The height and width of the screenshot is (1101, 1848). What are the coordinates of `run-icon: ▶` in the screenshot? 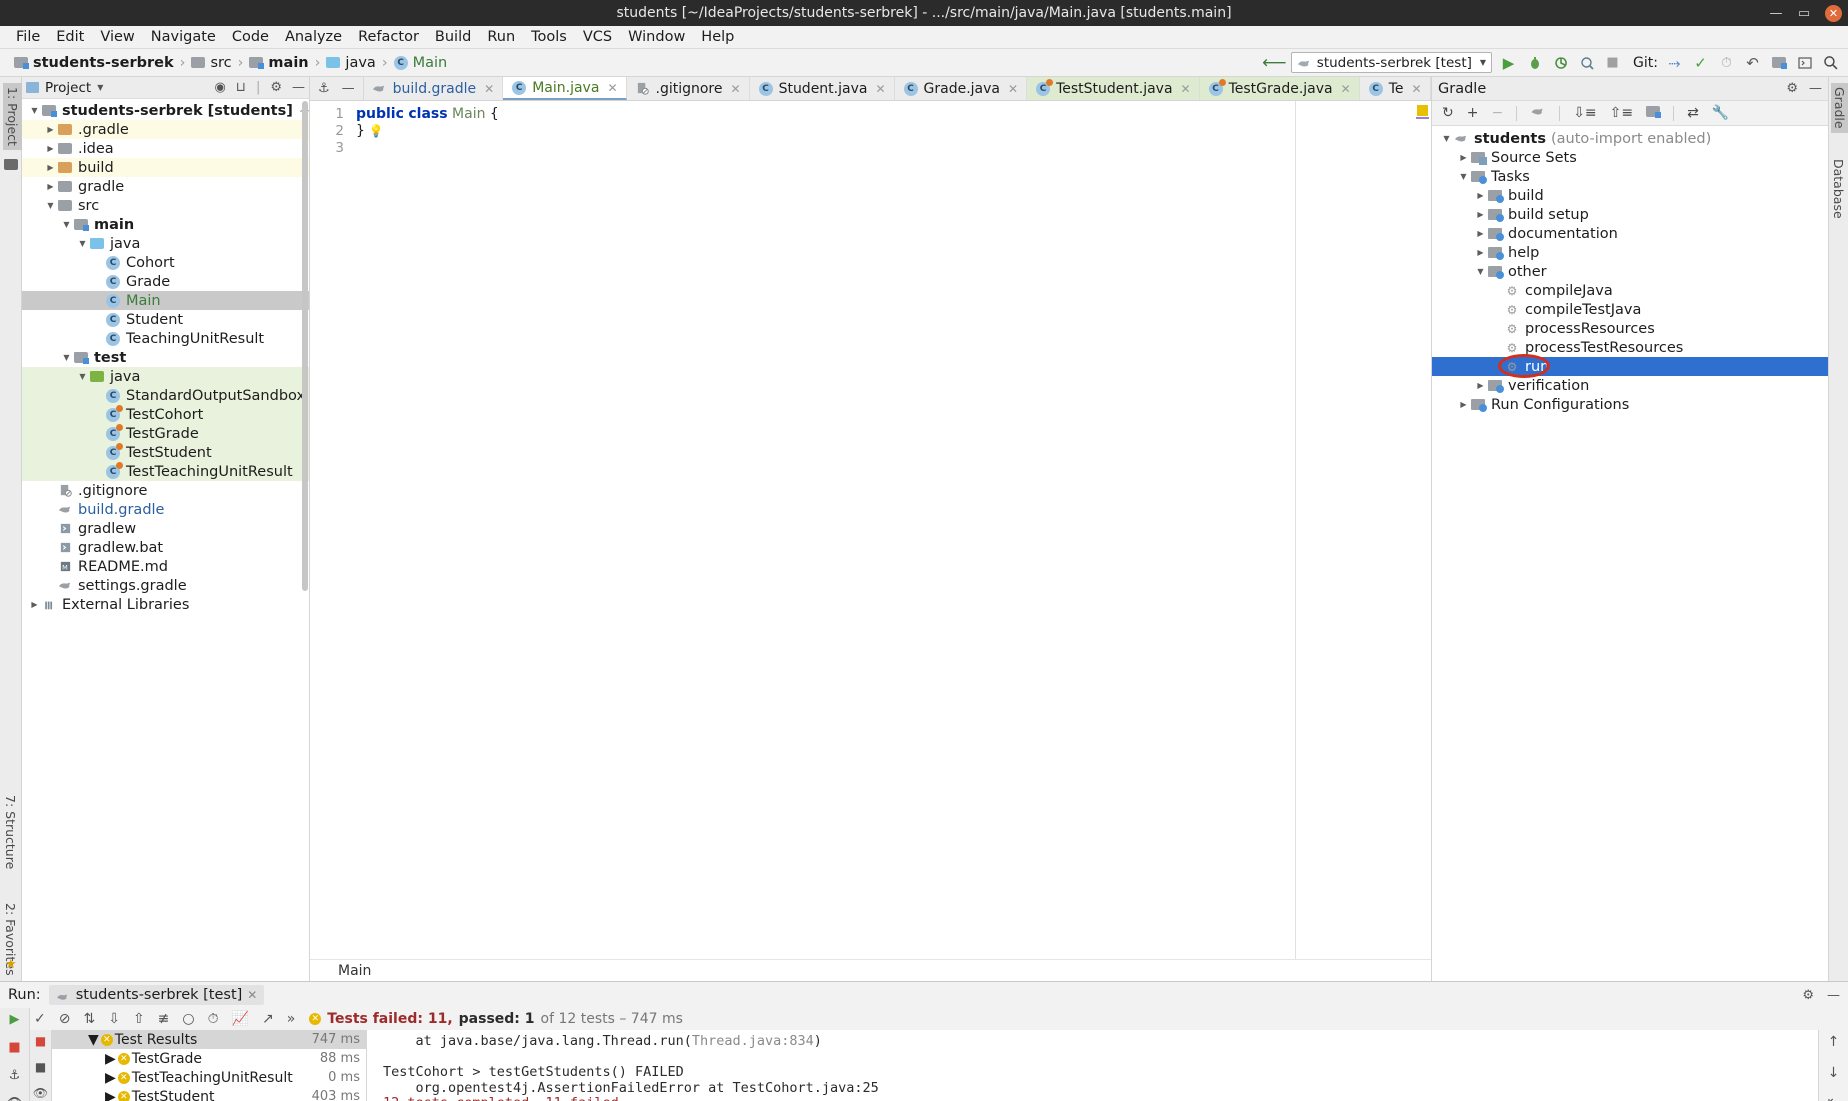 It's located at (1508, 62).